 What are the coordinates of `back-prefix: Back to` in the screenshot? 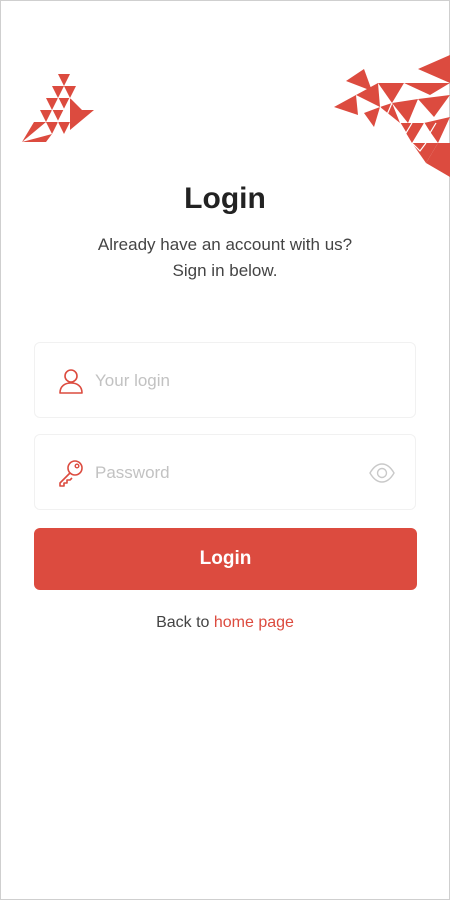 It's located at (183, 622).